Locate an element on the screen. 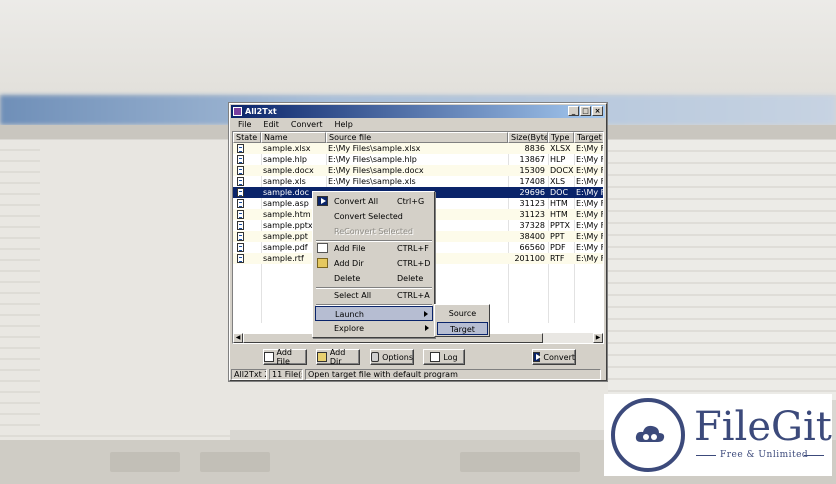 This screenshot has height=484, width=836. type-cell: XLS is located at coordinates (558, 181).